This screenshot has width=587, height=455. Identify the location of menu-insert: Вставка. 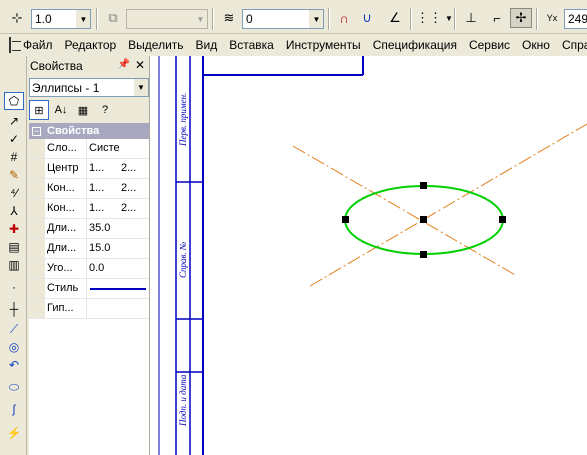
(251, 45).